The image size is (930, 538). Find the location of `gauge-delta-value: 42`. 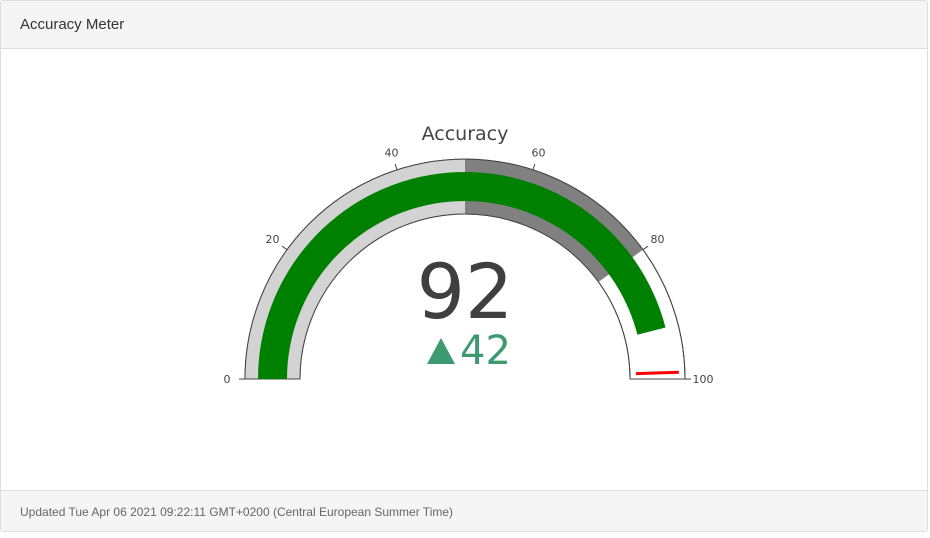

gauge-delta-value: 42 is located at coordinates (485, 351).